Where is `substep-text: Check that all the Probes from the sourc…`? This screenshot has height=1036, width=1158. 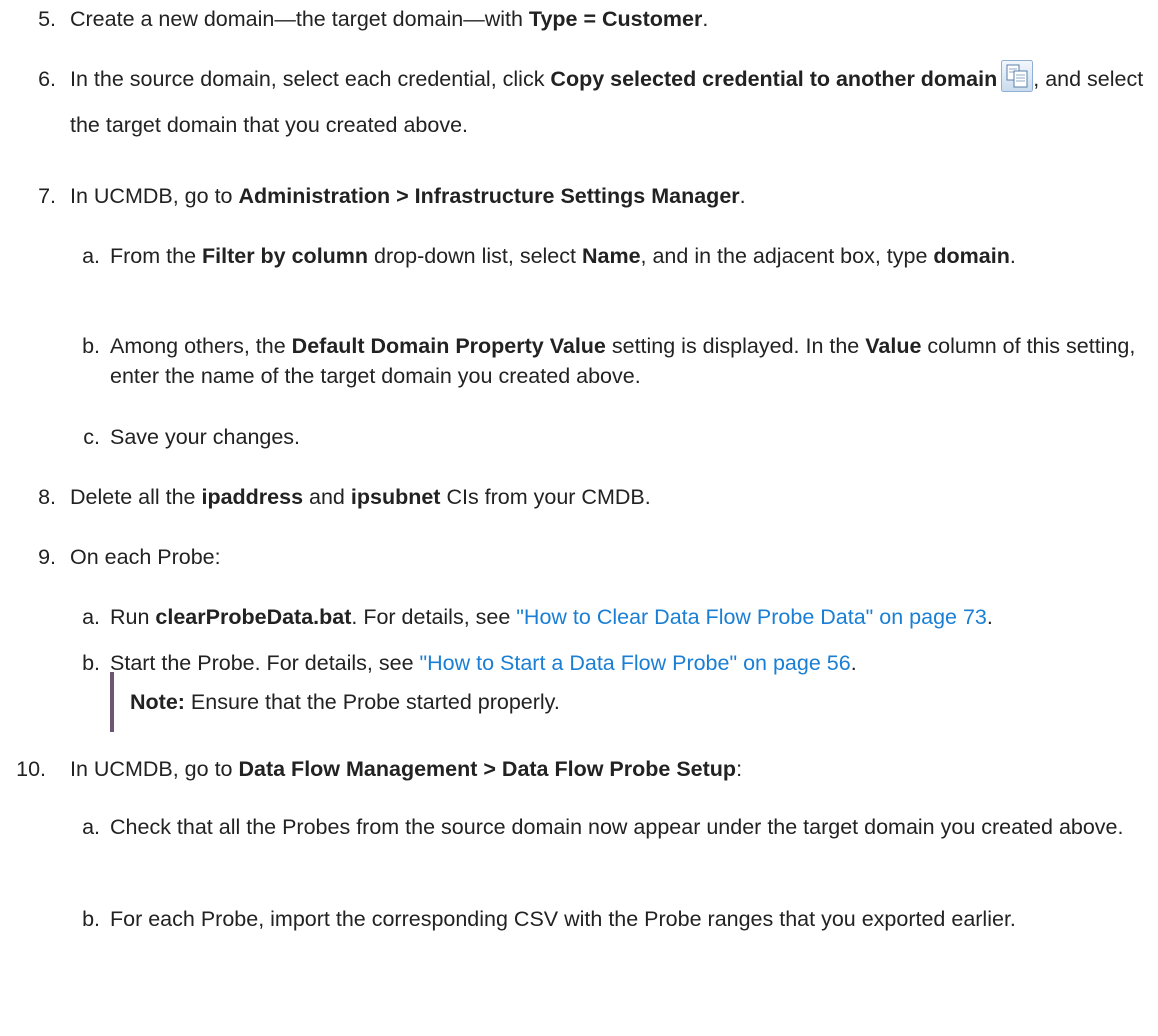
substep-text: Check that all the Probes from the sourc… is located at coordinates (617, 827).